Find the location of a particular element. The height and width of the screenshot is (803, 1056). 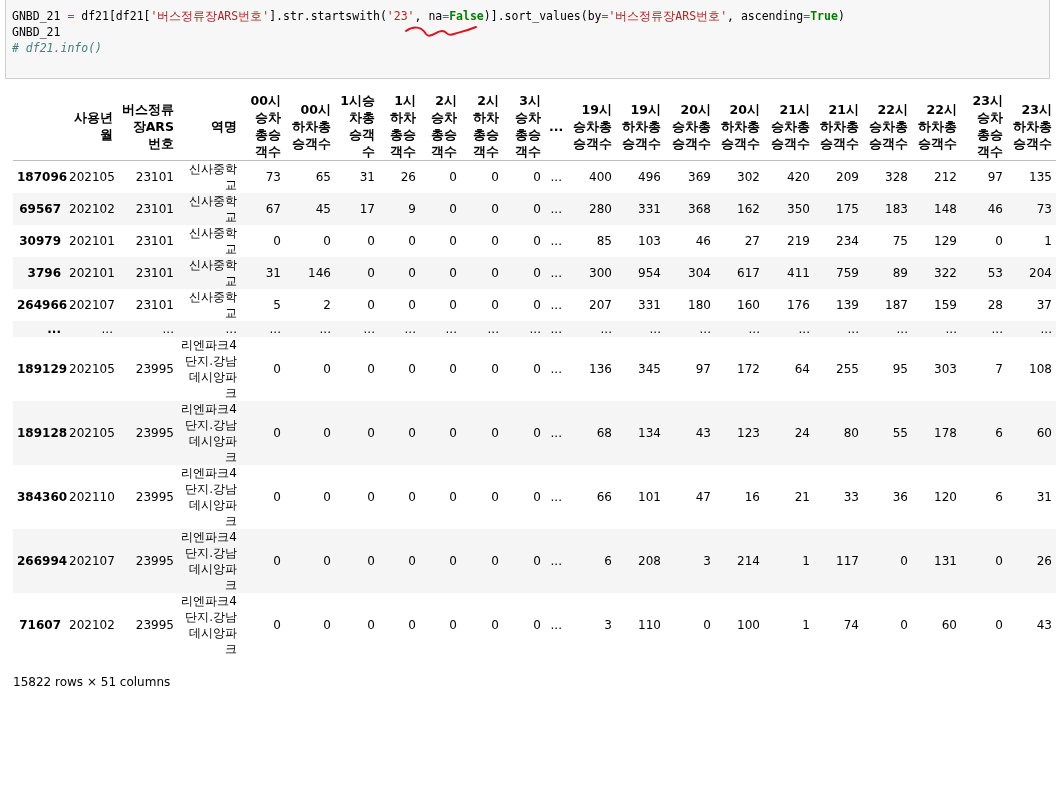

table-cell: 176 is located at coordinates (789, 305).